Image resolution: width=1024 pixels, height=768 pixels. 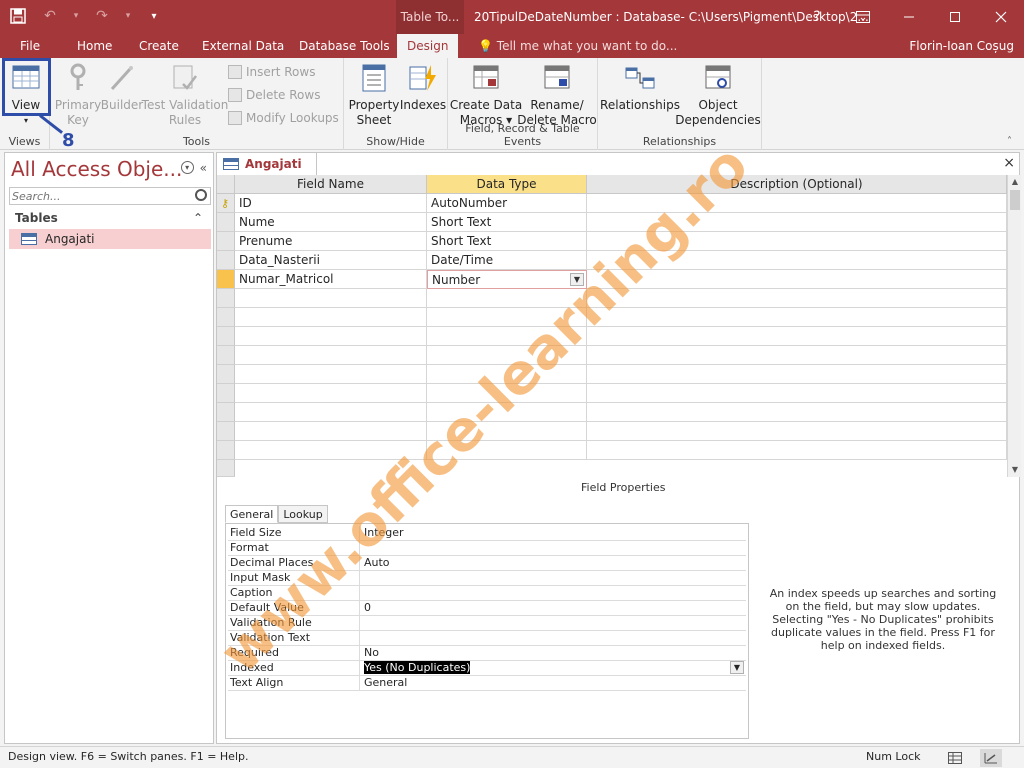 What do you see at coordinates (203, 168) in the screenshot?
I see `shutter-bar-close-icon: «` at bounding box center [203, 168].